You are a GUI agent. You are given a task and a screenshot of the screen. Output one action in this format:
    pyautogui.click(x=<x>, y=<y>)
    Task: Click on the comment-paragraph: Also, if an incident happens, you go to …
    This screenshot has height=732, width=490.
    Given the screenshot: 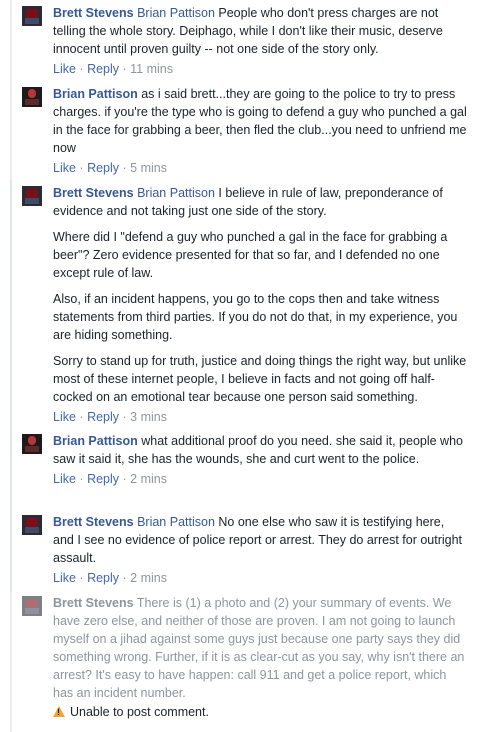 What is the action you would take?
    pyautogui.click(x=255, y=317)
    